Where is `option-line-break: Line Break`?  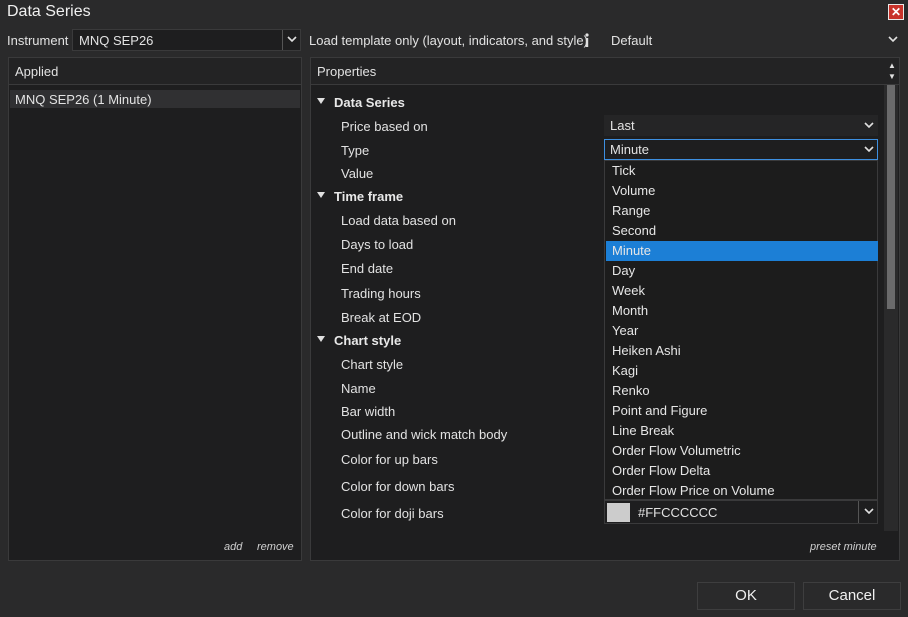
option-line-break: Line Break is located at coordinates (742, 431).